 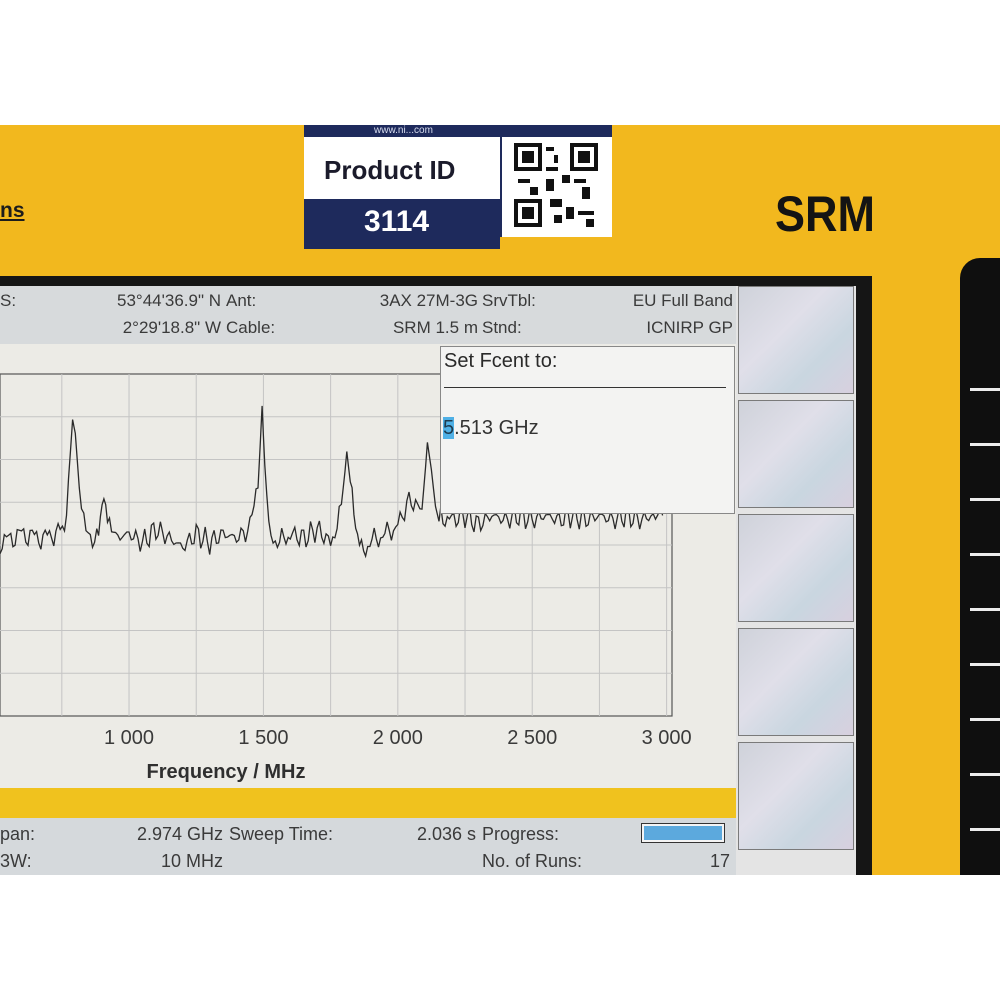 I want to click on softkey-column, so click(x=797, y=580).